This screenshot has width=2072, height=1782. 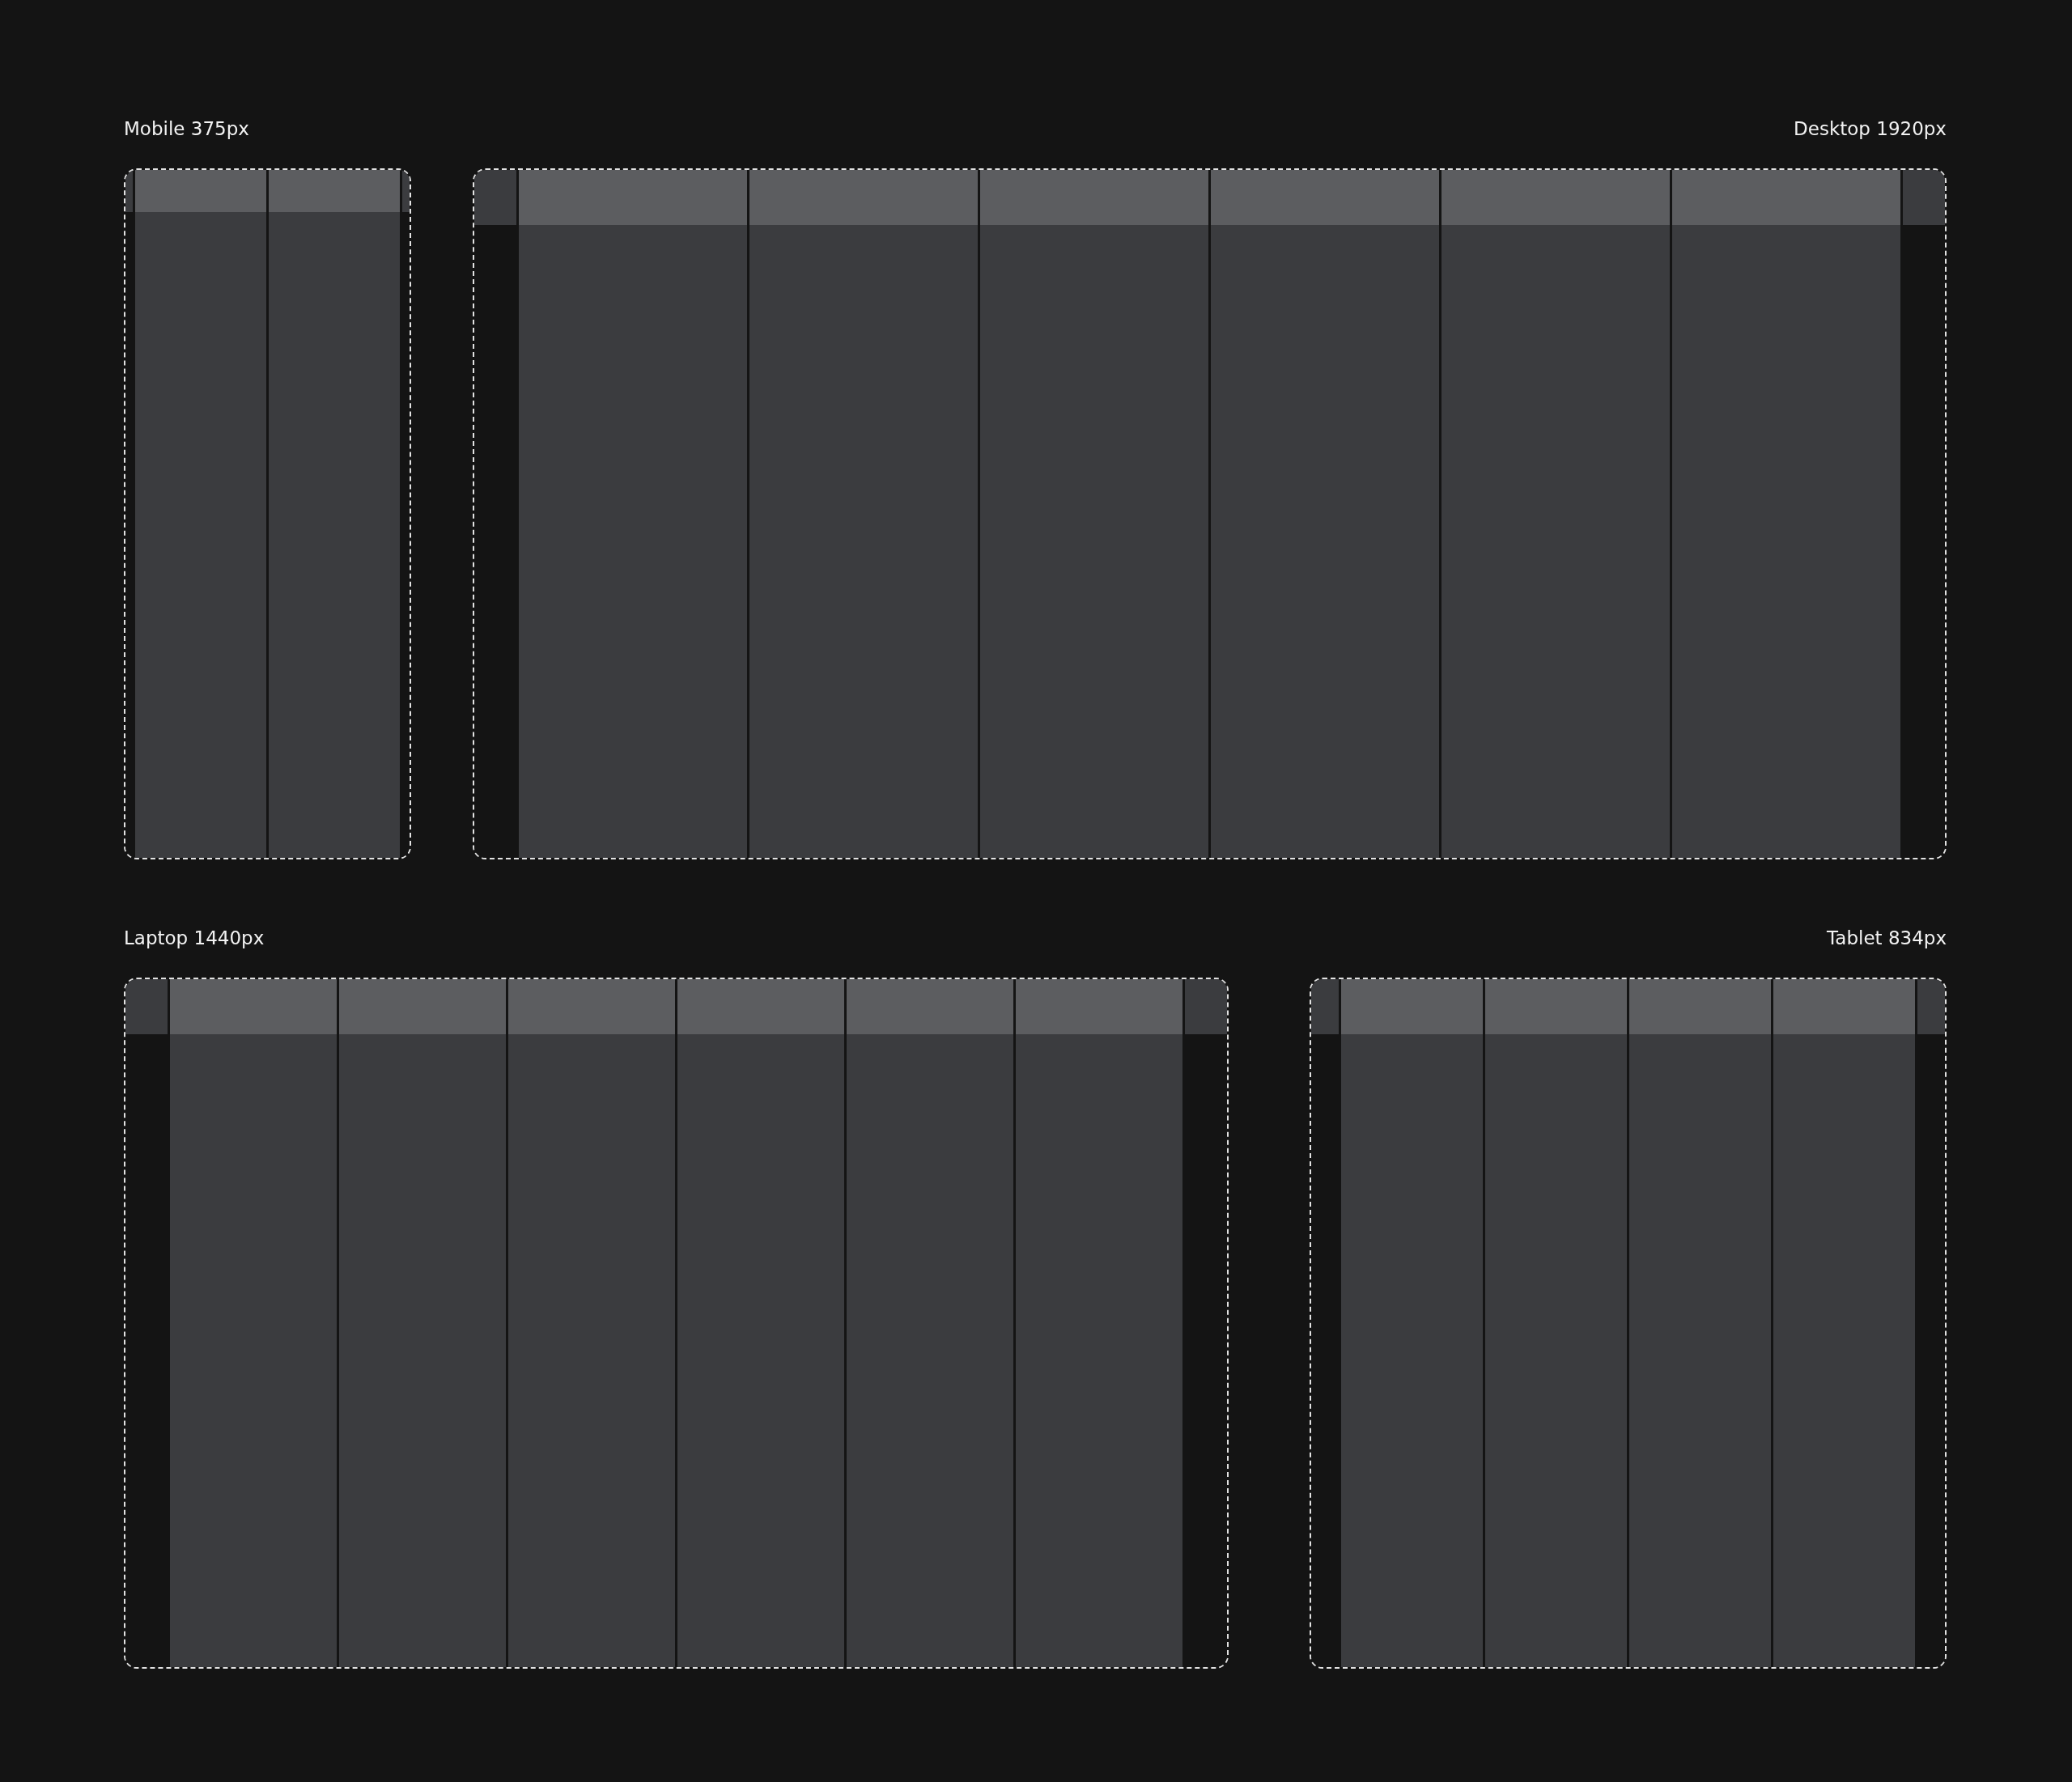 I want to click on frame-label: Desktop 1920px, so click(x=1870, y=129).